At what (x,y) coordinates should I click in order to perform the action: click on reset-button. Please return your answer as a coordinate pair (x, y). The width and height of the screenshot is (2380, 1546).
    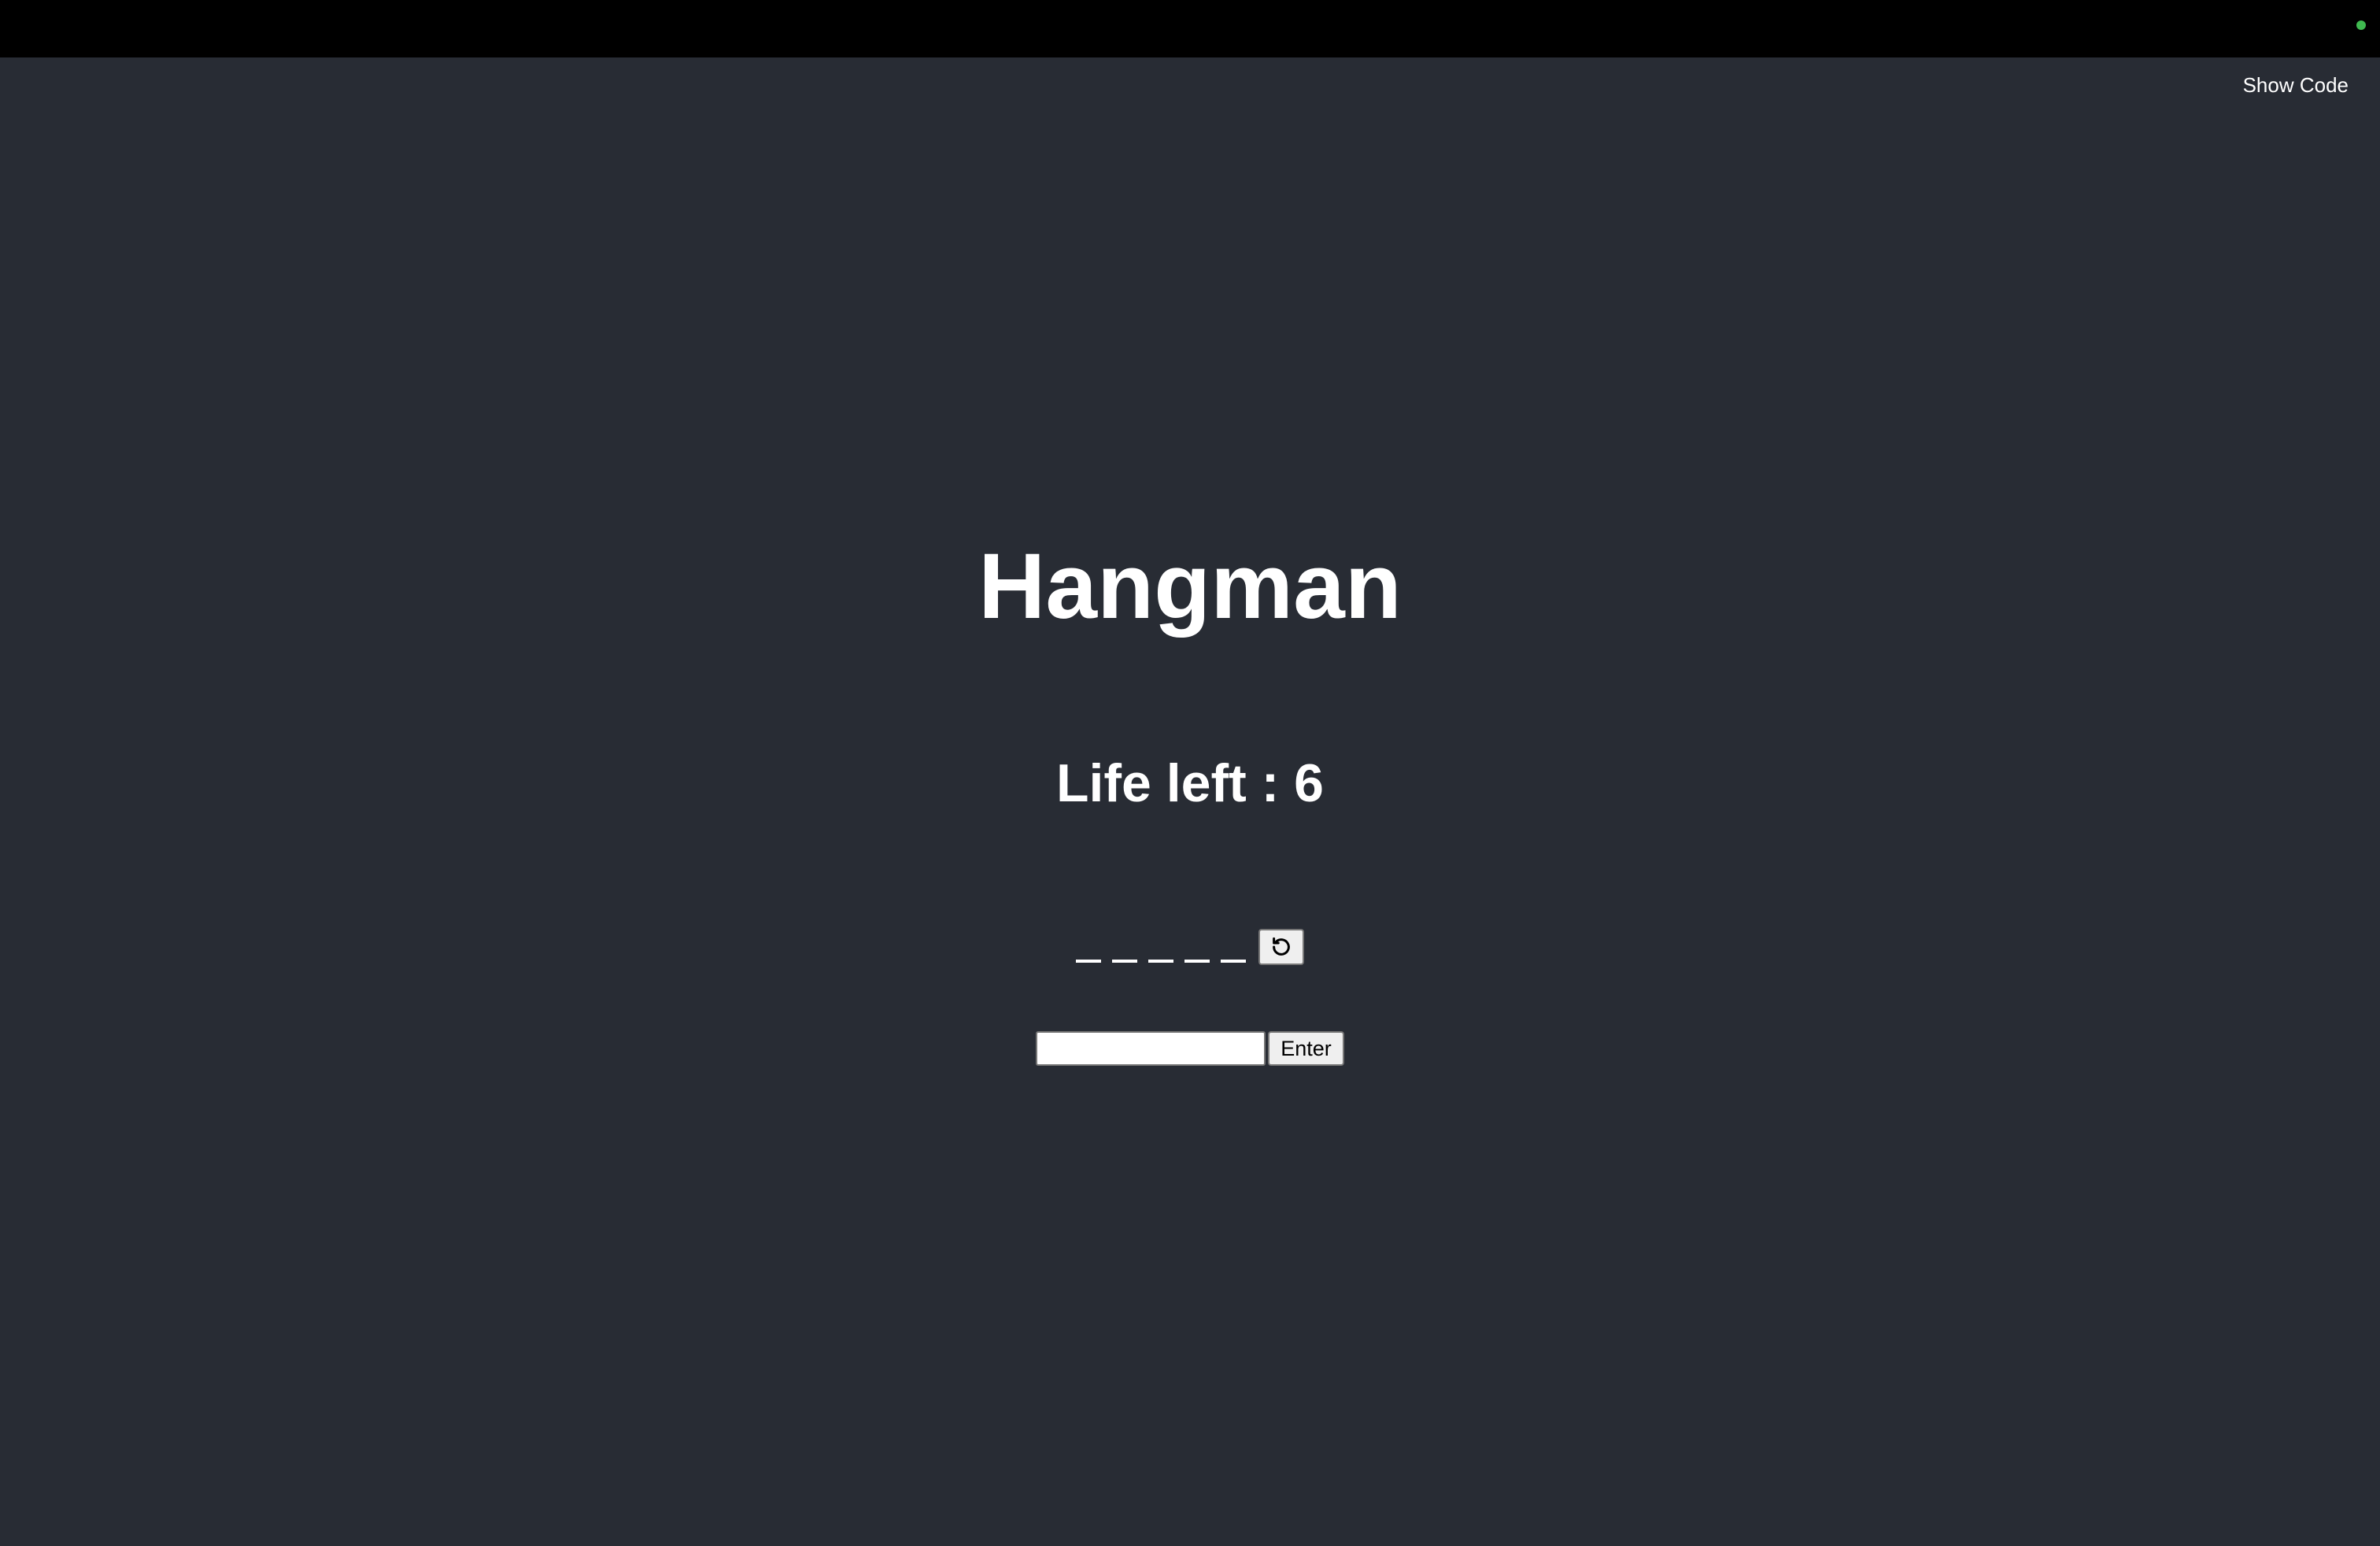
    Looking at the image, I should click on (1281, 947).